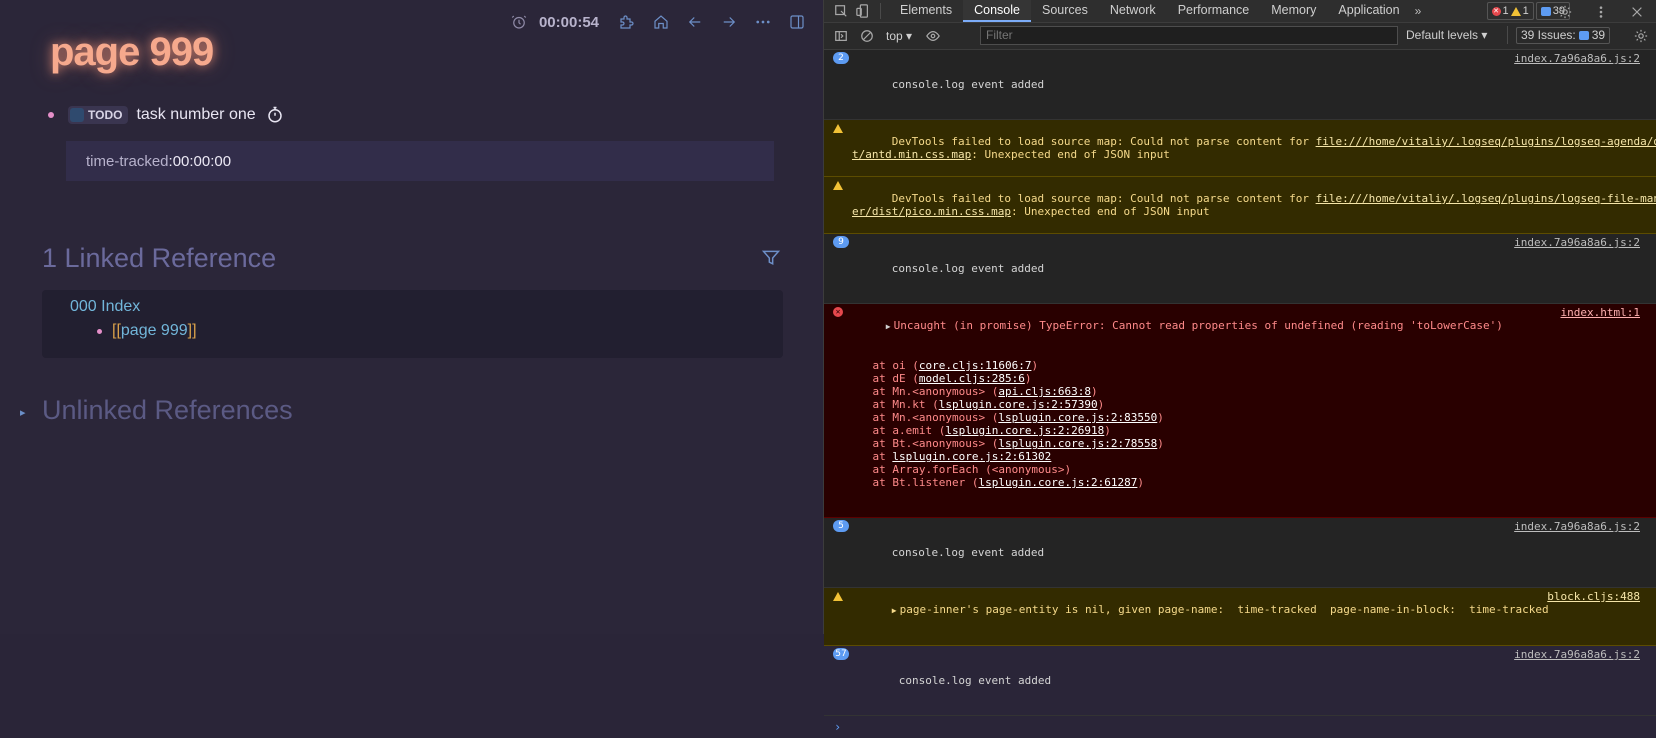 The height and width of the screenshot is (738, 1656). I want to click on kebab-menu-icon, so click(1601, 12).